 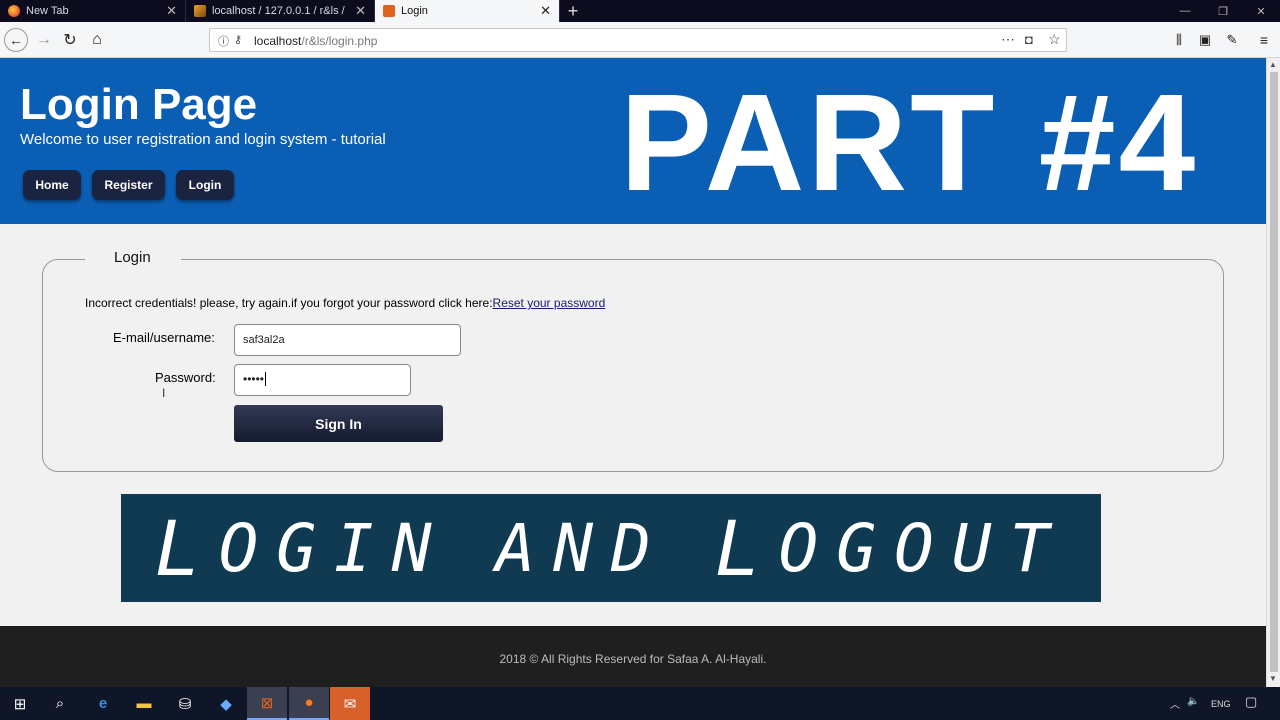 I want to click on search-button: ⌕, so click(x=60, y=703).